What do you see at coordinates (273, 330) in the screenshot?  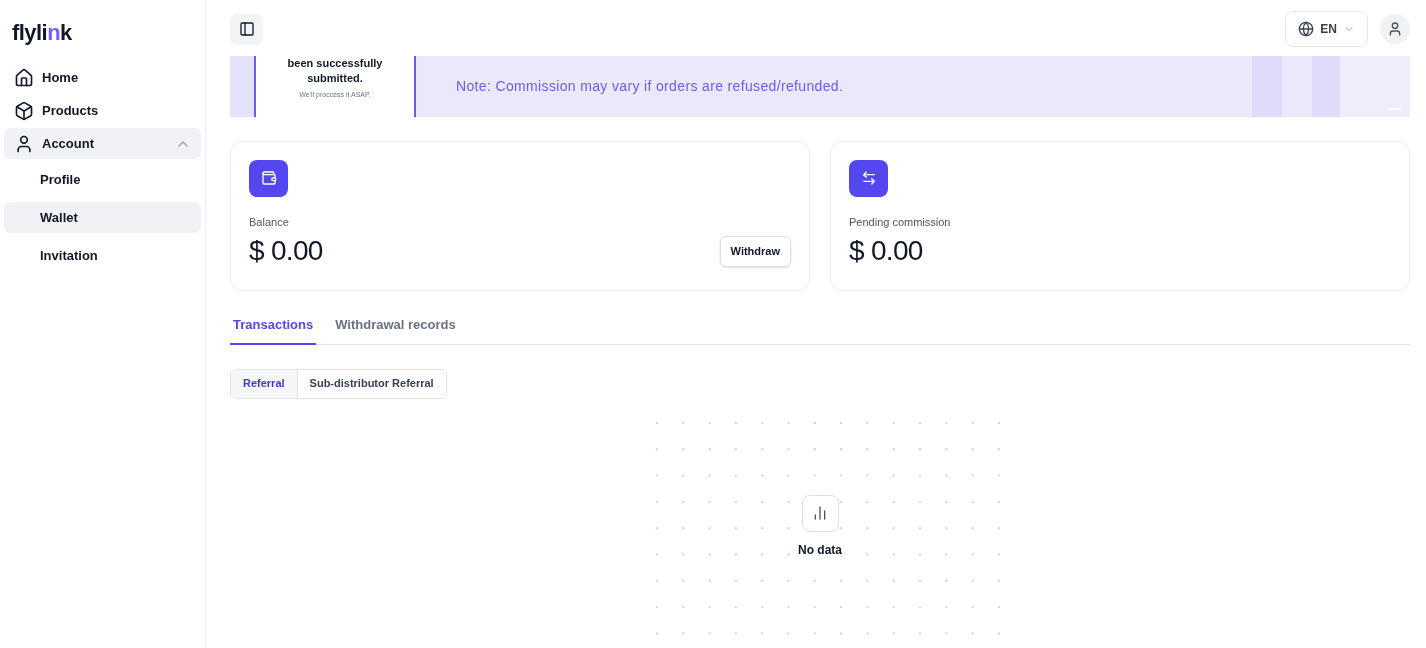 I see `tab: Transactions` at bounding box center [273, 330].